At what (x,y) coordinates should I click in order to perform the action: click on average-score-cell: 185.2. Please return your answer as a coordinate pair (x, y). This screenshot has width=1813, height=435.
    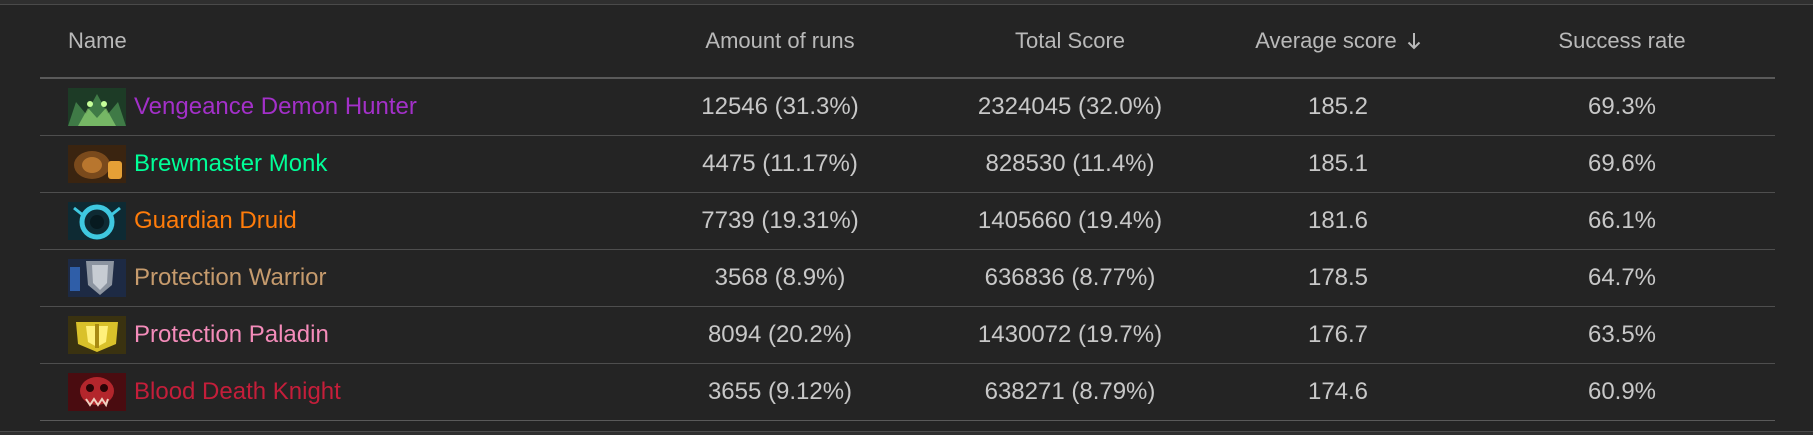
    Looking at the image, I should click on (1338, 106).